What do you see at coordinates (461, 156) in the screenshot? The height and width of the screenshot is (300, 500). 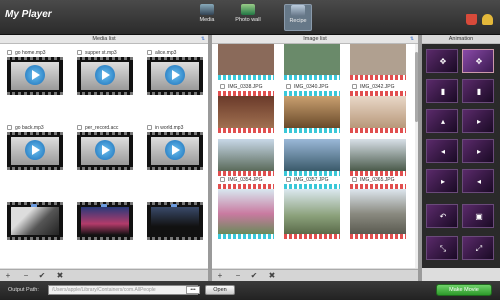 I see `animation-panel: ✥ ✥ ▮ ▮ ▴ ▸ ◂ ▸ ▸ ◂ ↶ ▣ ⤡ ⤢` at bounding box center [461, 156].